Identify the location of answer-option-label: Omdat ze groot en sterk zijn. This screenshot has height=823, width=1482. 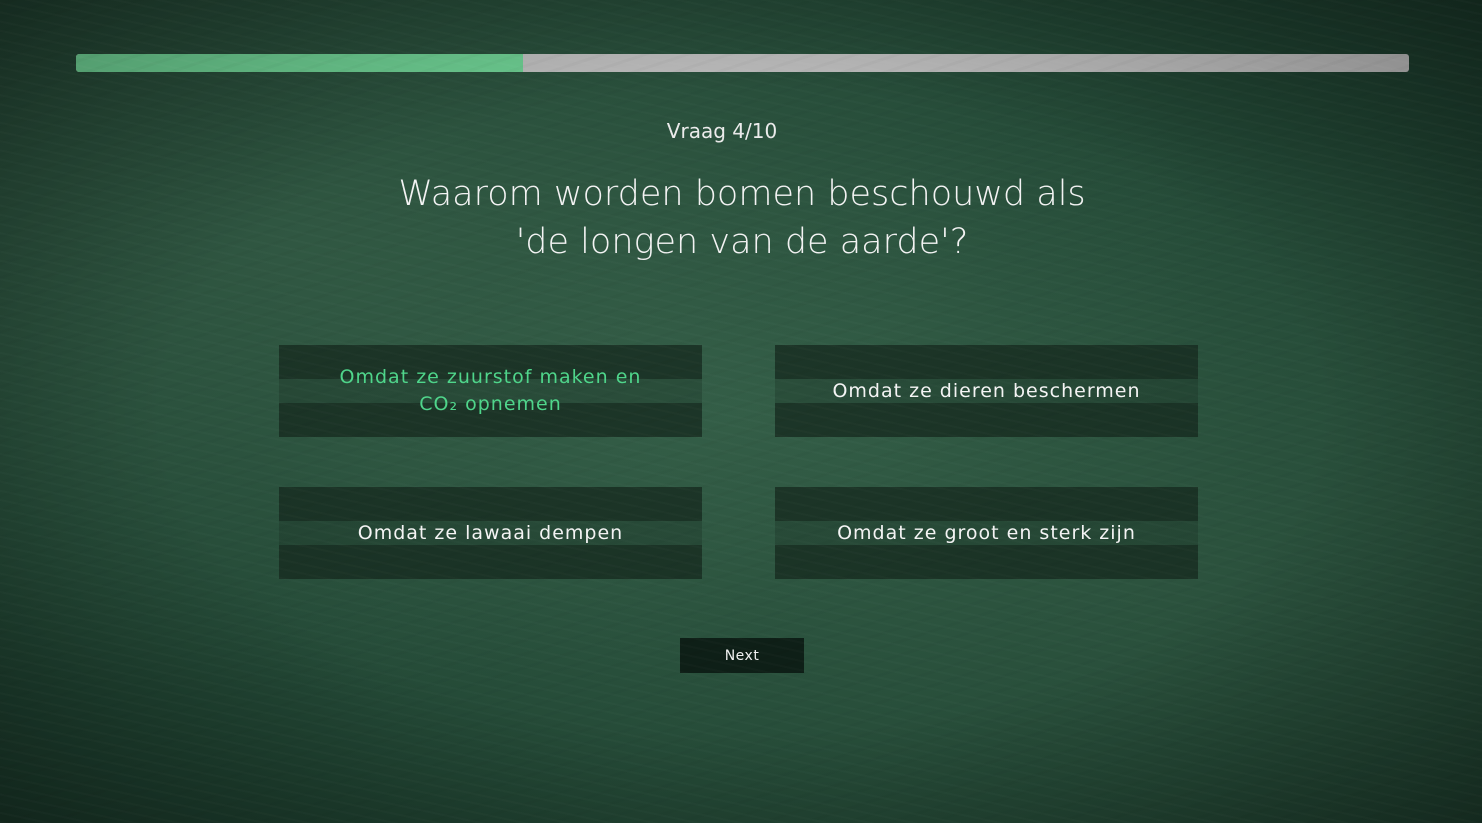
(986, 532).